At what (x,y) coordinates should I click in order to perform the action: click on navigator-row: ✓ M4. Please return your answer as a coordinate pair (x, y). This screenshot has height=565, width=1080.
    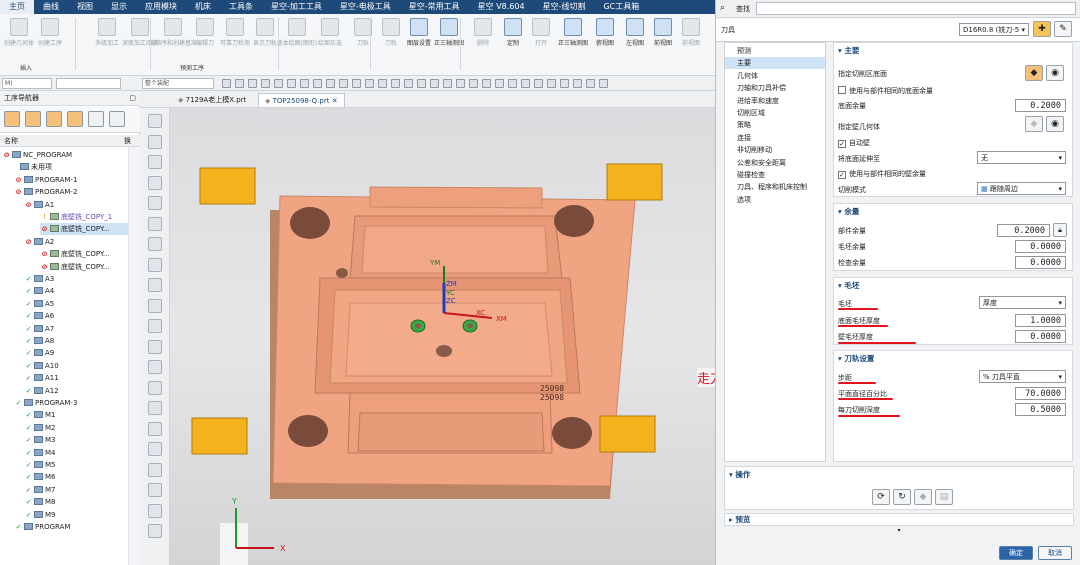
    Looking at the image, I should click on (40, 453).